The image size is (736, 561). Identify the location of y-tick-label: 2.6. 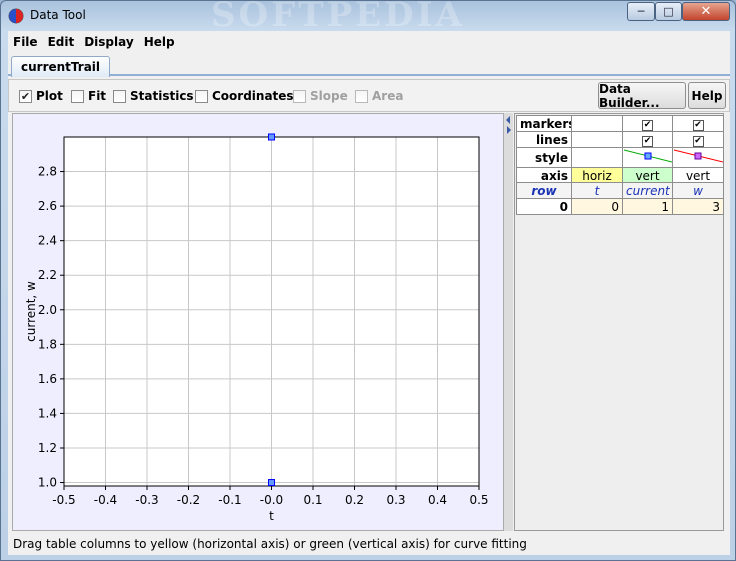
(47, 206).